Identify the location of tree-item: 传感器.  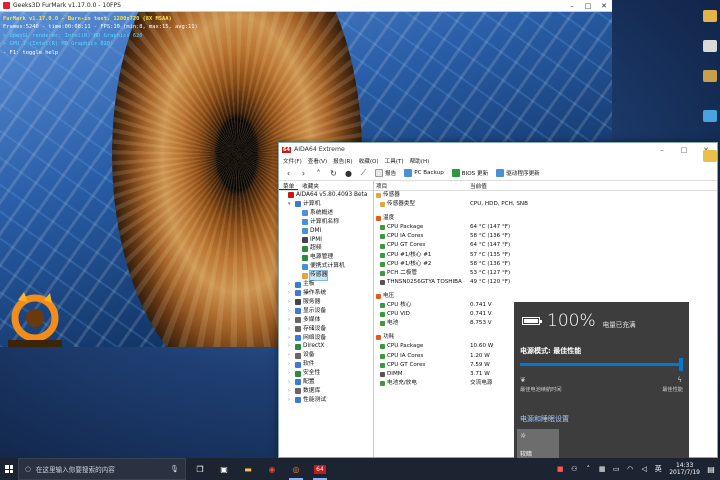
(326, 276).